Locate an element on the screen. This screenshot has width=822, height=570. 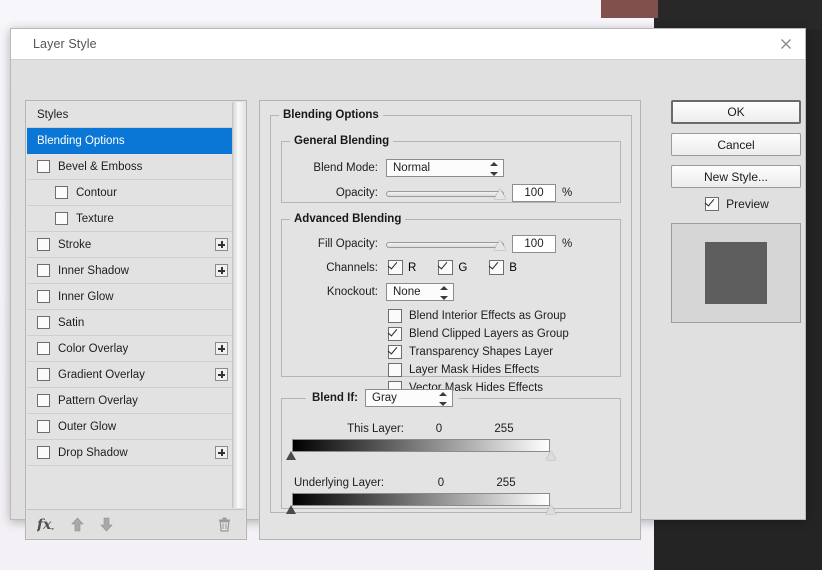
blend-if-slider-underlying-layer: Underlying Layer: 0 255 is located at coordinates (449, 495).